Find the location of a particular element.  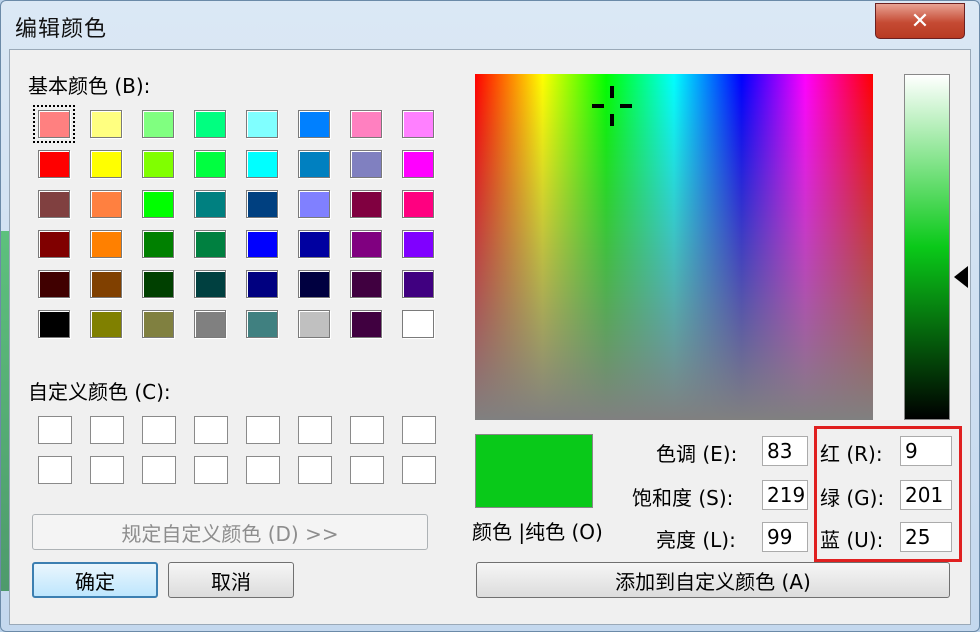

saturation-input: 219 is located at coordinates (785, 495).